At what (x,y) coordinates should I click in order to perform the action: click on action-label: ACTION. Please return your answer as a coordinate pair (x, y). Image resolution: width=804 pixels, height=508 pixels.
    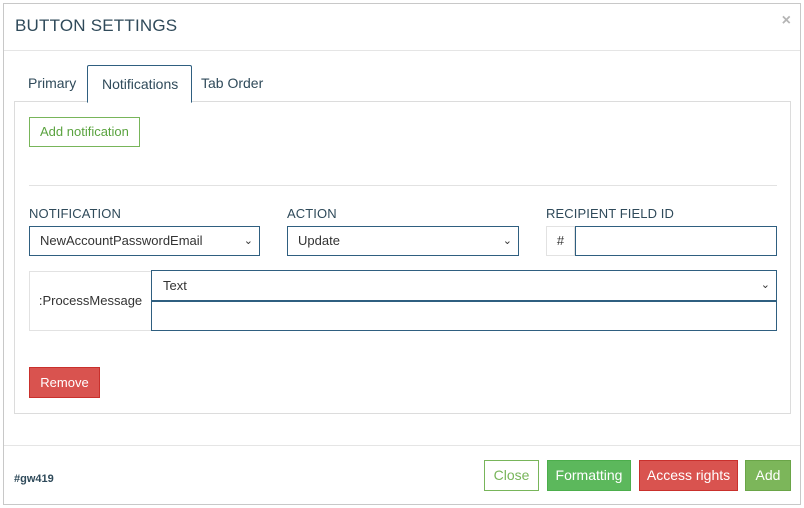
    Looking at the image, I should click on (312, 213).